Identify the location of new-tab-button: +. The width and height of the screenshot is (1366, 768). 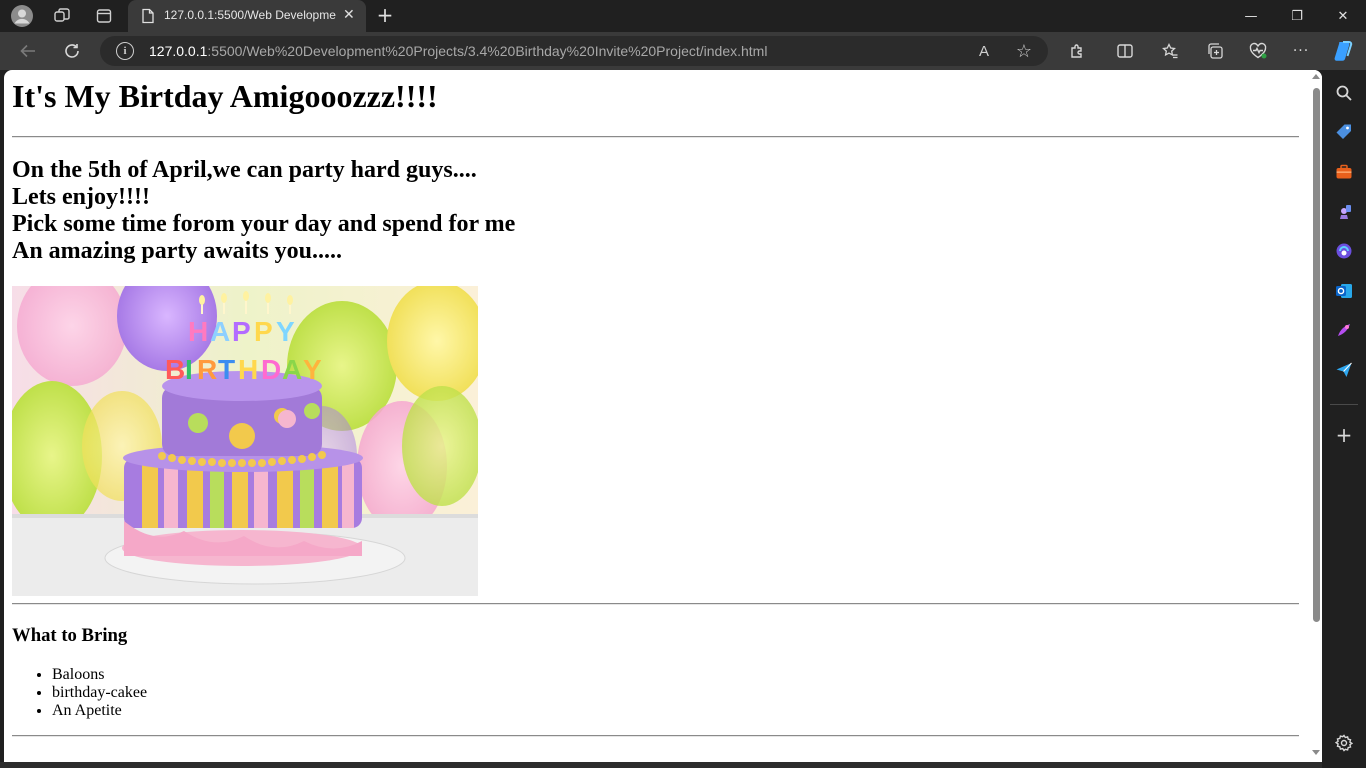
(385, 15).